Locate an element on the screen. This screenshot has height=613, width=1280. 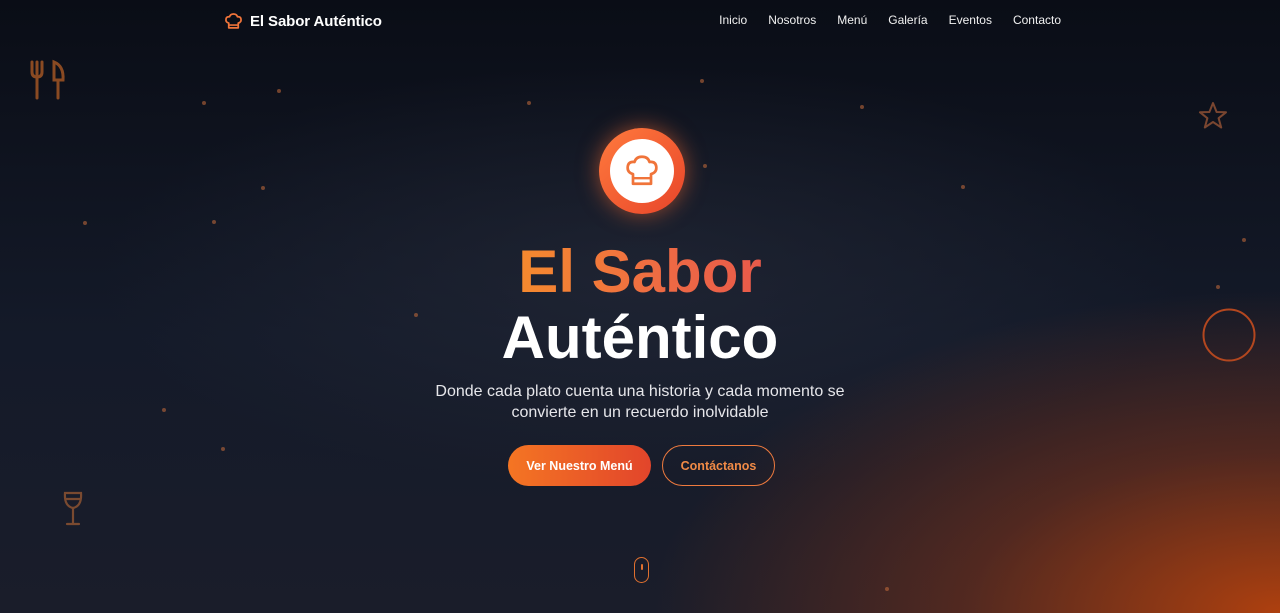
brand-logo: El Sabor Auténtico is located at coordinates (303, 21).